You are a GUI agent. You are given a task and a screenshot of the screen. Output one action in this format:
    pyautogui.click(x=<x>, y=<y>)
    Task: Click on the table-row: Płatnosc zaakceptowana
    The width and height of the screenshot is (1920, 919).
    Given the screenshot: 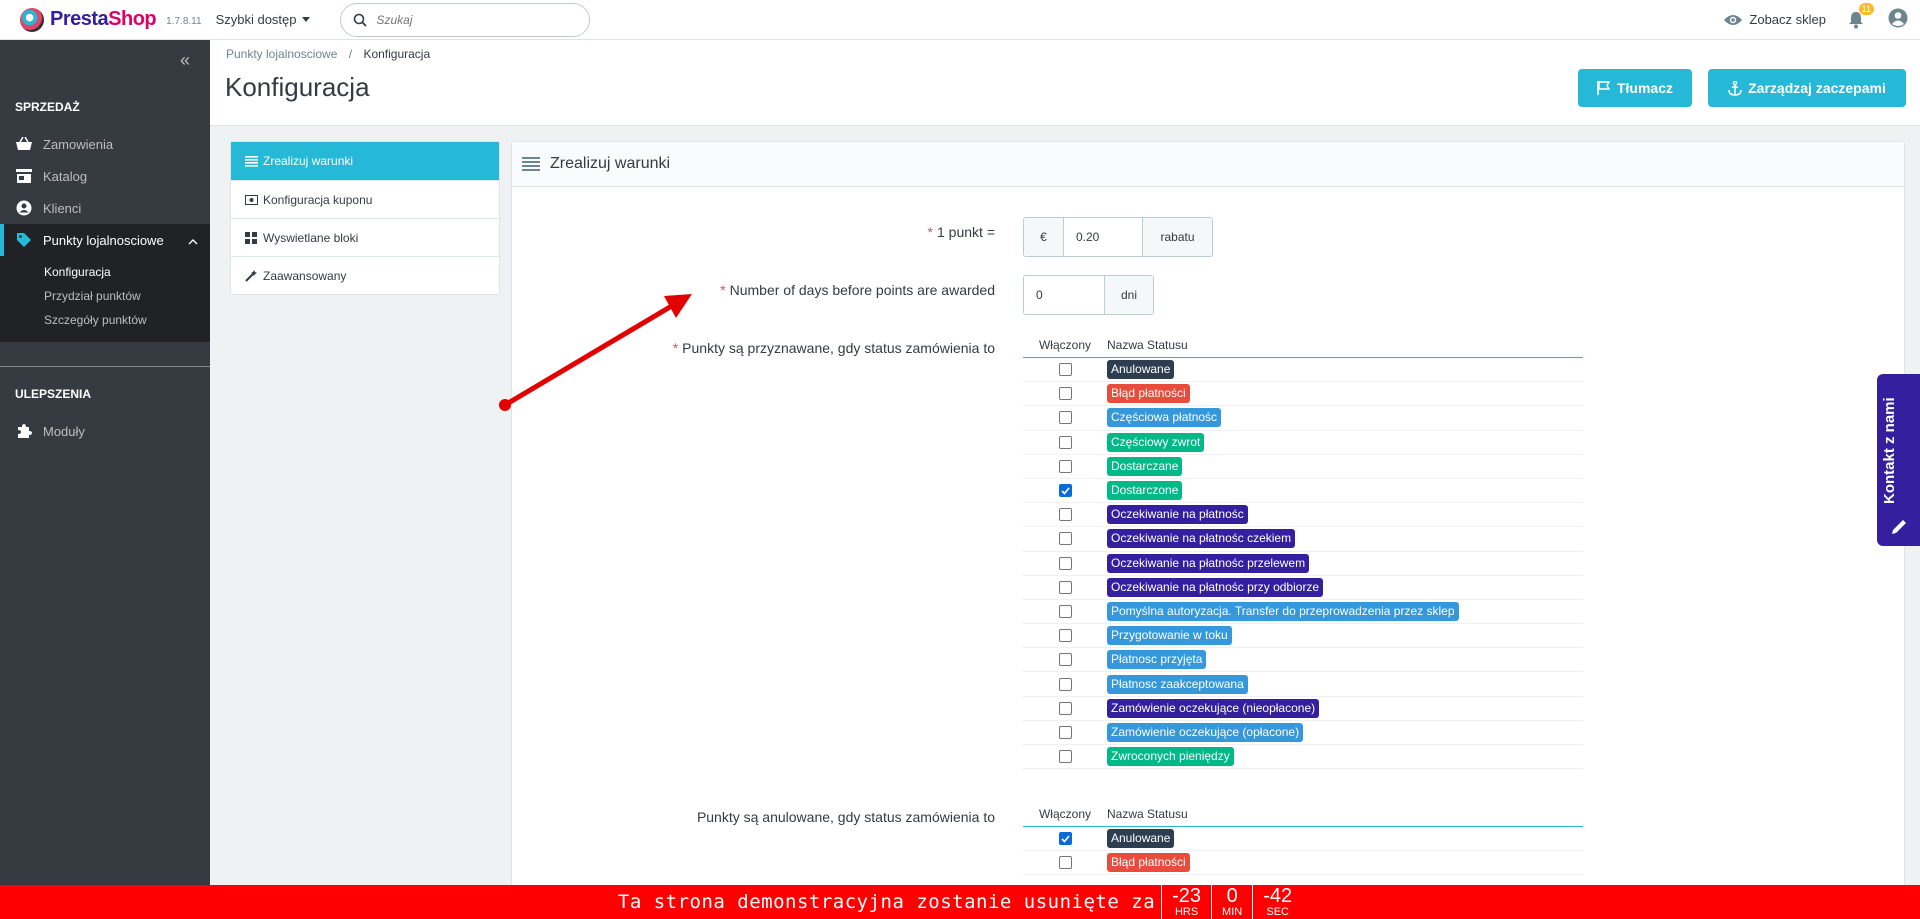 What is the action you would take?
    pyautogui.click(x=1303, y=684)
    